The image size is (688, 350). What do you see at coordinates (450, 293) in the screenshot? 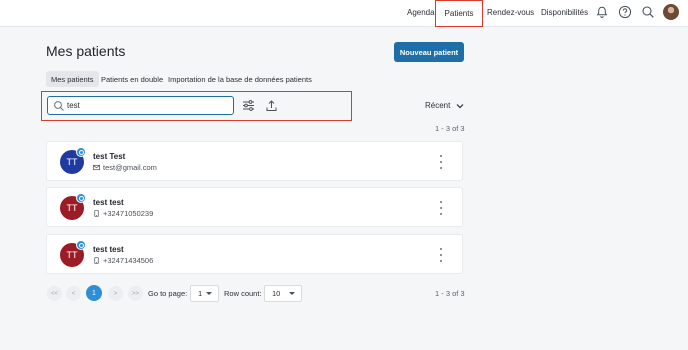
I see `results-count-bottom: 1 - 3 of 3` at bounding box center [450, 293].